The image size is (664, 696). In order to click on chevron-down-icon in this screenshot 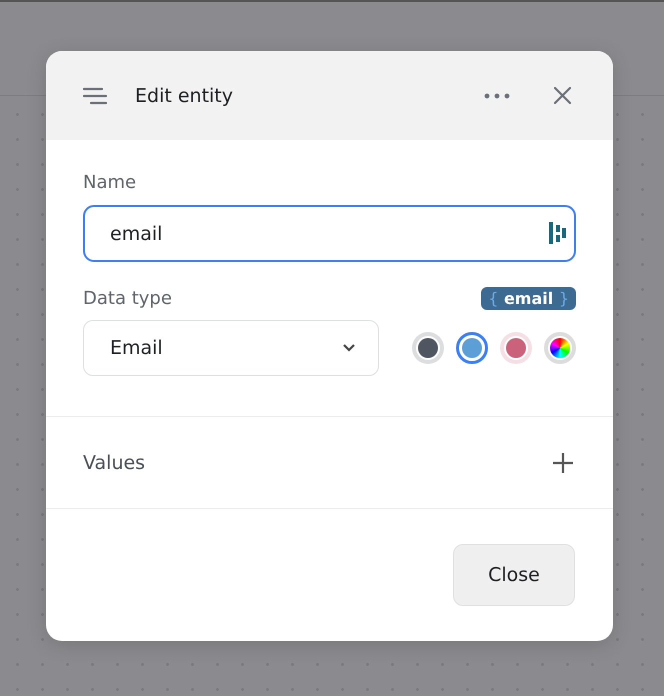, I will do `click(349, 348)`.